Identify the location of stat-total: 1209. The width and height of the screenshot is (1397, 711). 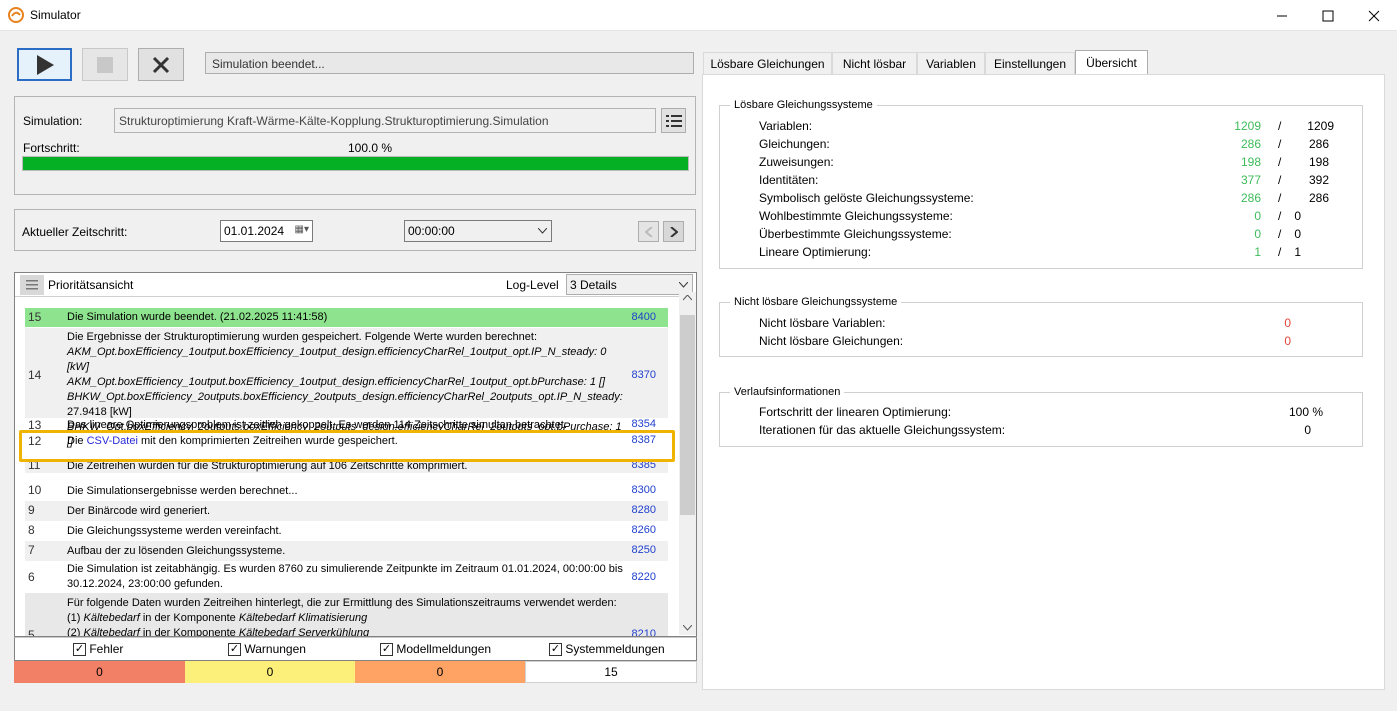
(1320, 126).